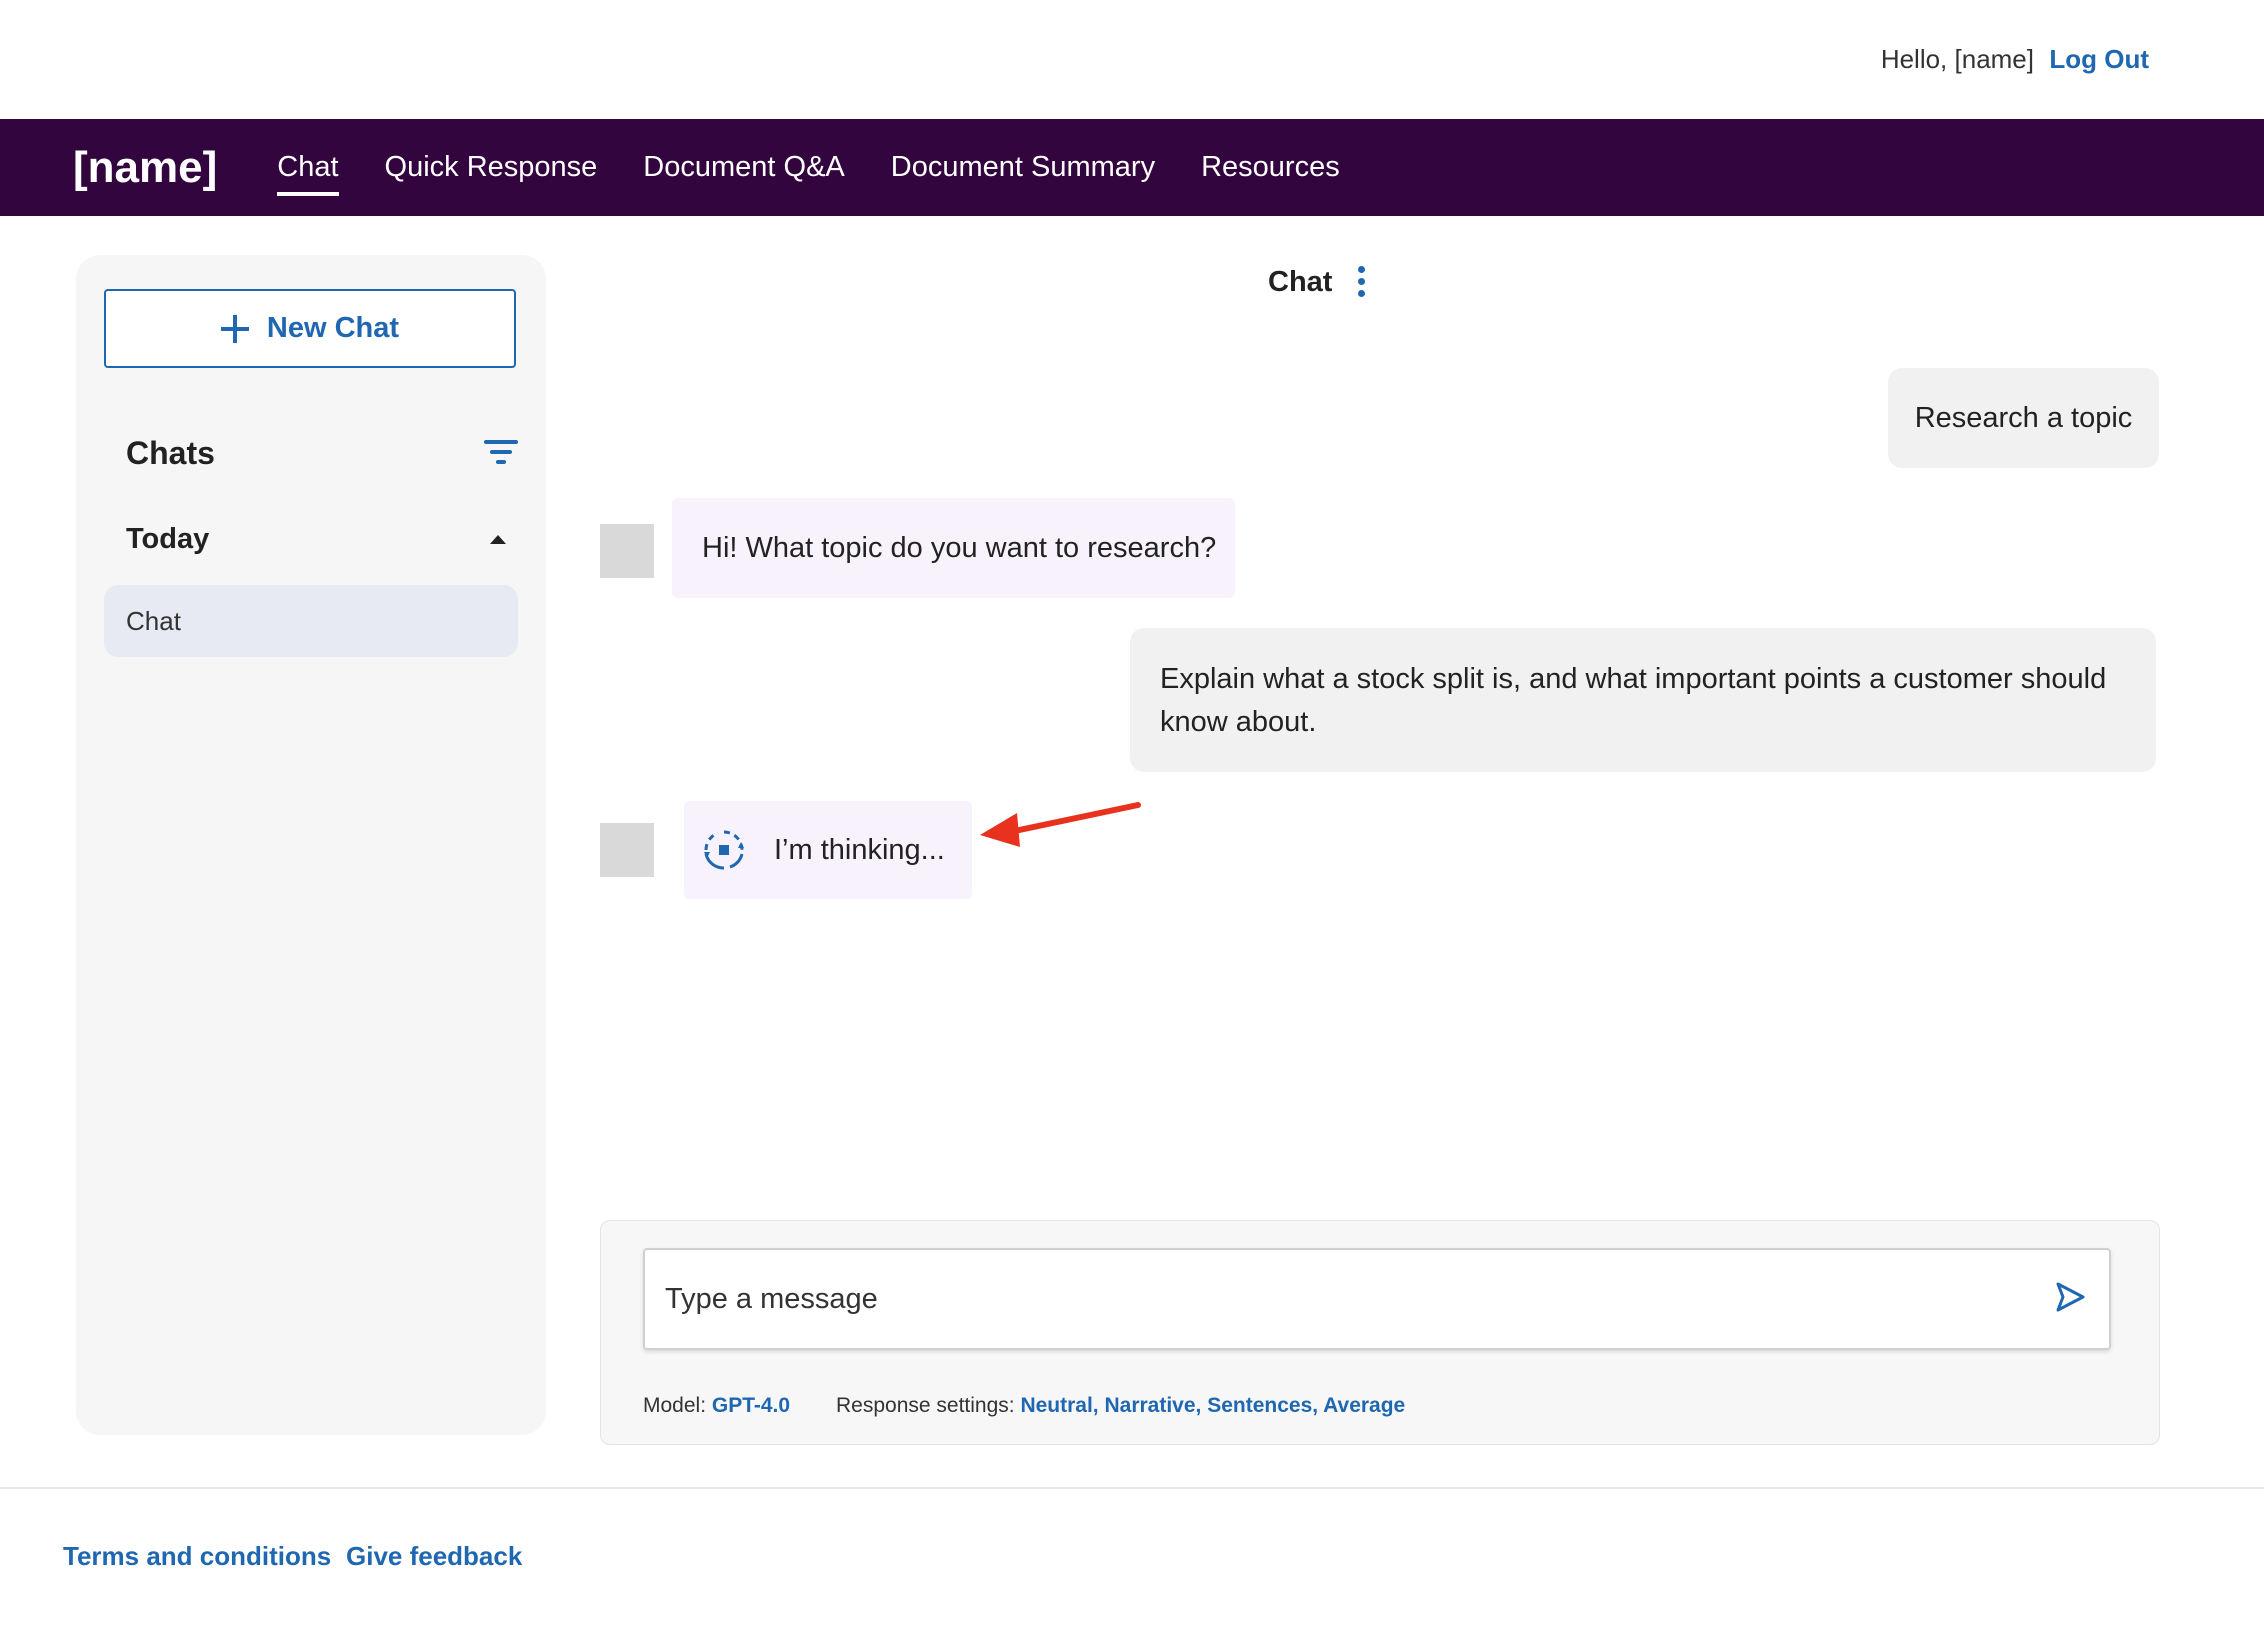 This screenshot has height=1625, width=2264. I want to click on response-settings-link: Neutral, Narrative, Sentences, Average, so click(1212, 1405).